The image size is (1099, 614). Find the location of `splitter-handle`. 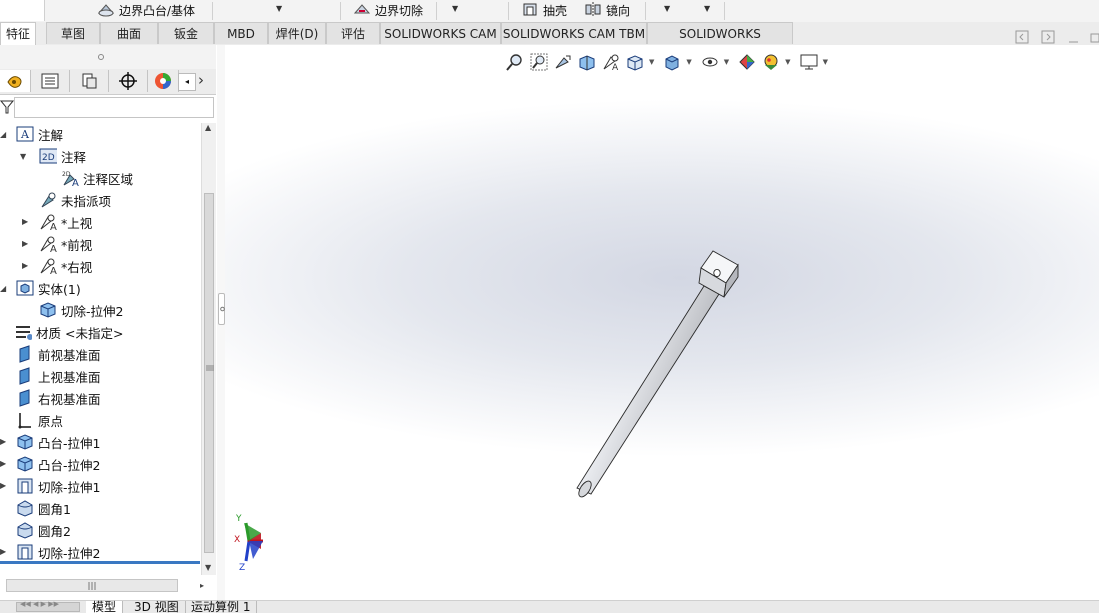

splitter-handle is located at coordinates (221, 309).